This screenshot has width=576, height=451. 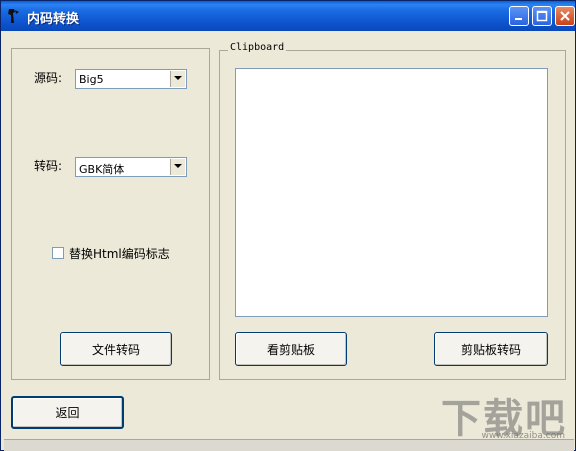 I want to click on maximize-button, so click(x=542, y=16).